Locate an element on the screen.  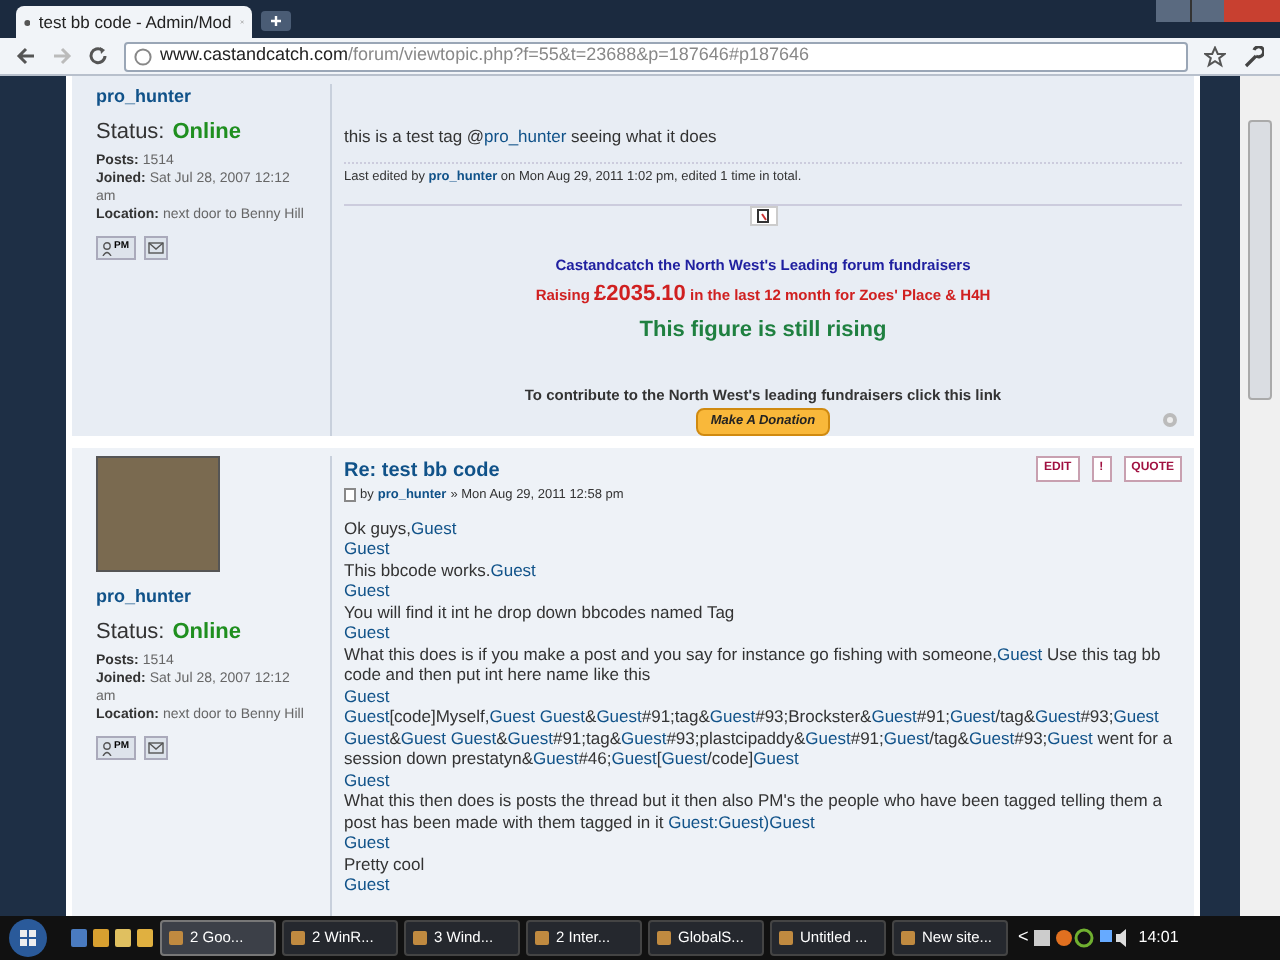
post-text-line: You will find it int he drop down bbcodes named Tag is located at coordinates (540, 612).